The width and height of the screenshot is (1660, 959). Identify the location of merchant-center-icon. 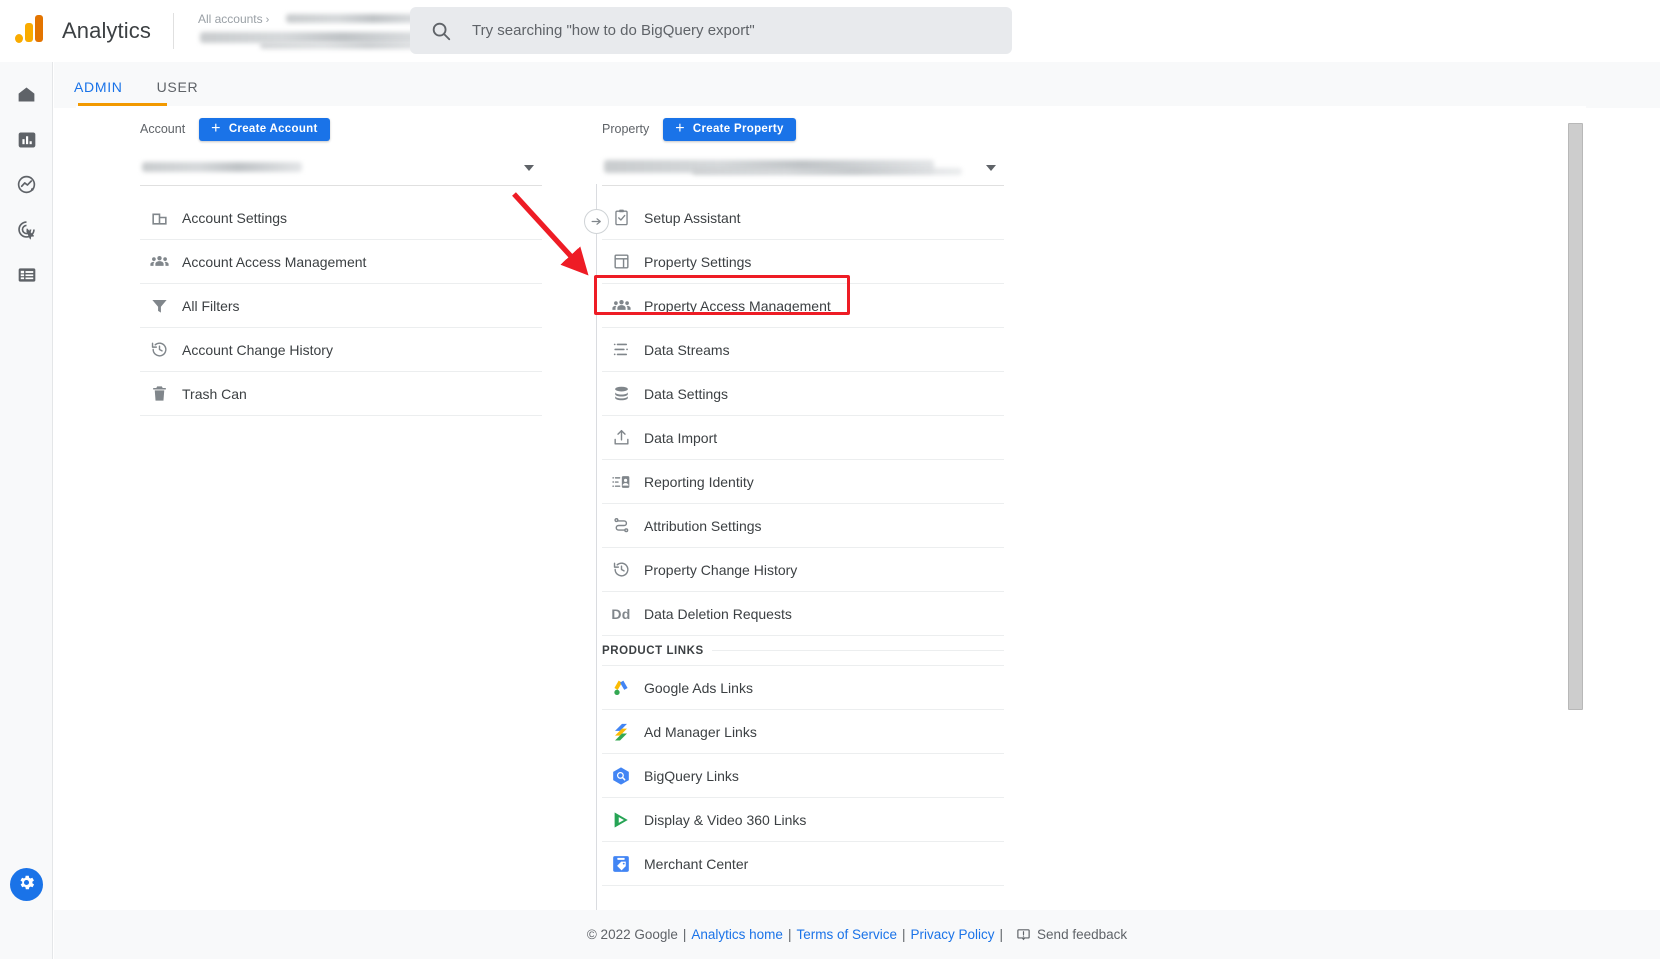
(621, 864).